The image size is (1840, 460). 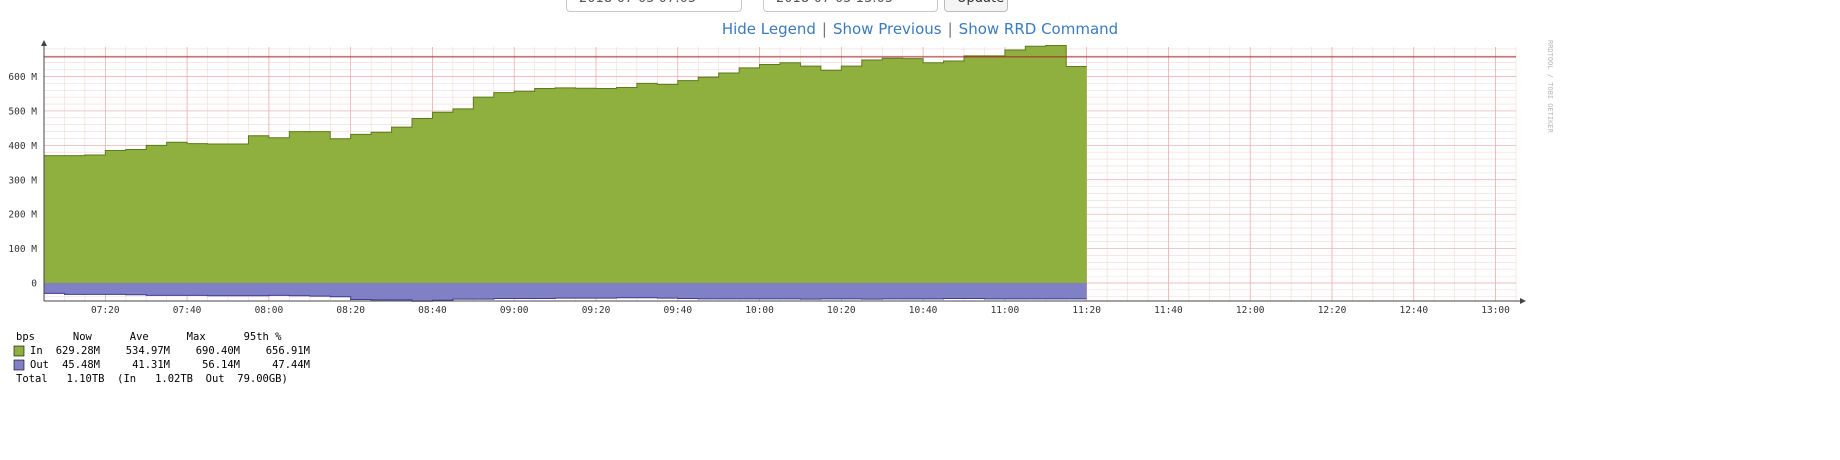 I want to click on legend-out-swatch, so click(x=19, y=365).